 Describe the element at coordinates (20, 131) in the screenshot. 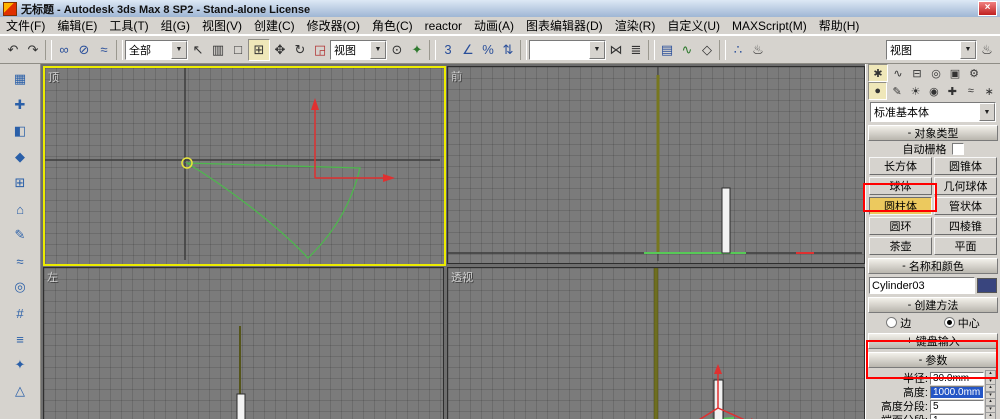

I see `reactor-toolbar-icon: ◧` at that location.